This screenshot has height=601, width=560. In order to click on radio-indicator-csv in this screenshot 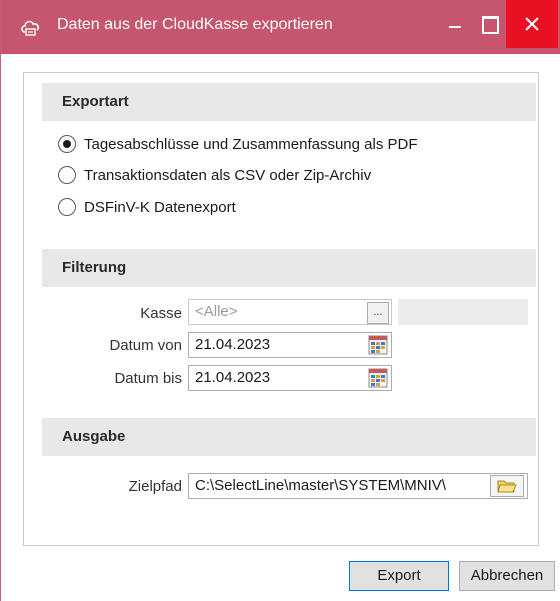, I will do `click(67, 175)`.